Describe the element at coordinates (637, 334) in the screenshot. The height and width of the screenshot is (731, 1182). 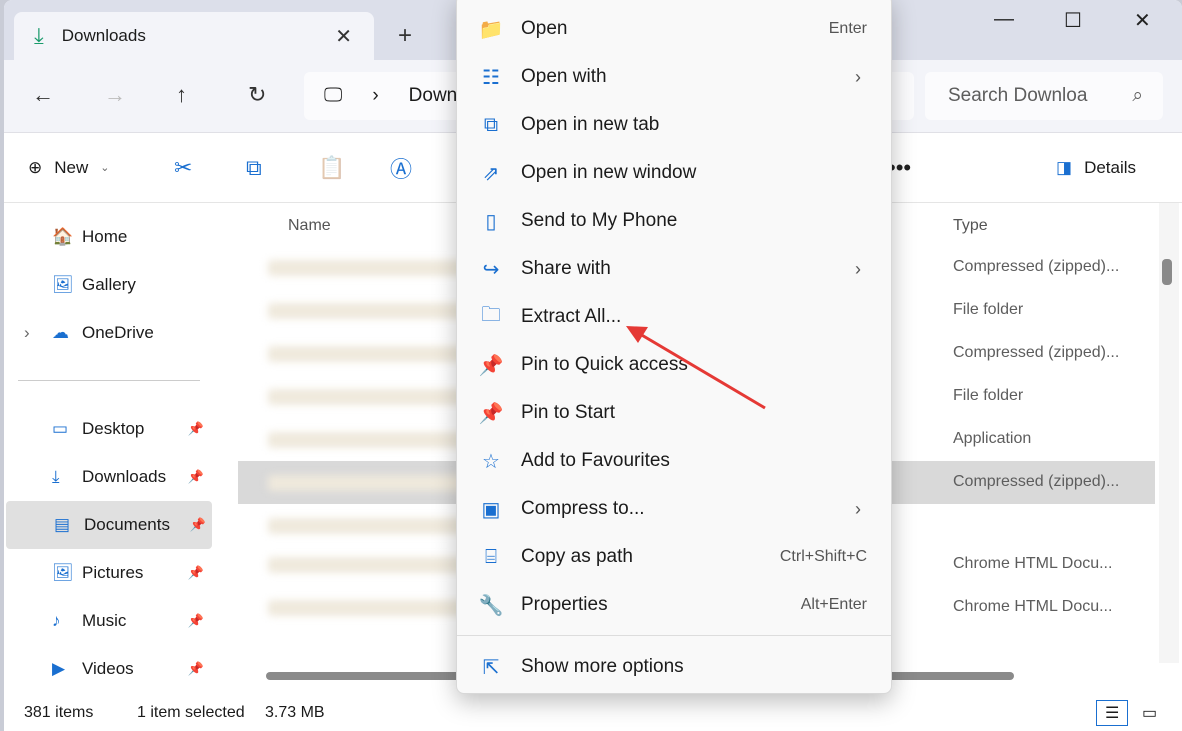
I see `arrow-head` at that location.